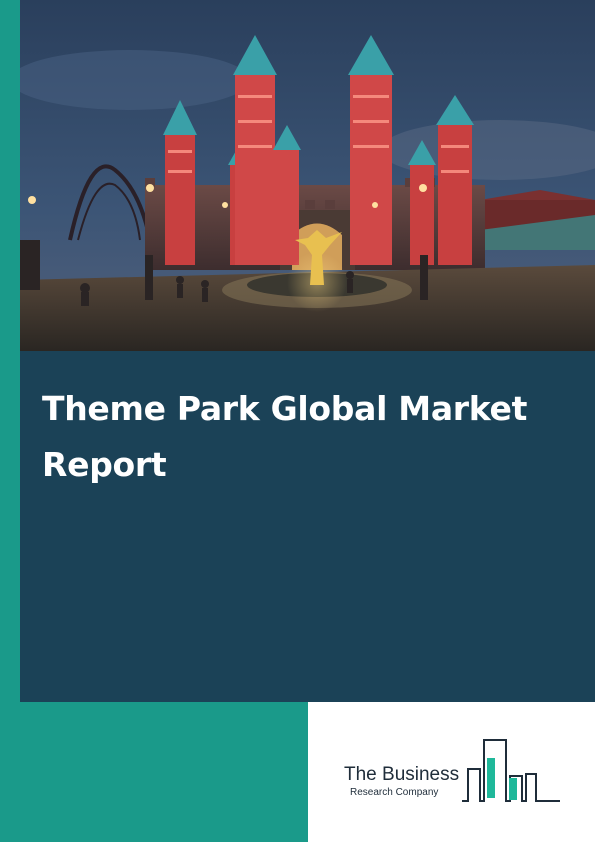 The height and width of the screenshot is (842, 595). I want to click on publisher-name-line2: Research Company, so click(394, 792).